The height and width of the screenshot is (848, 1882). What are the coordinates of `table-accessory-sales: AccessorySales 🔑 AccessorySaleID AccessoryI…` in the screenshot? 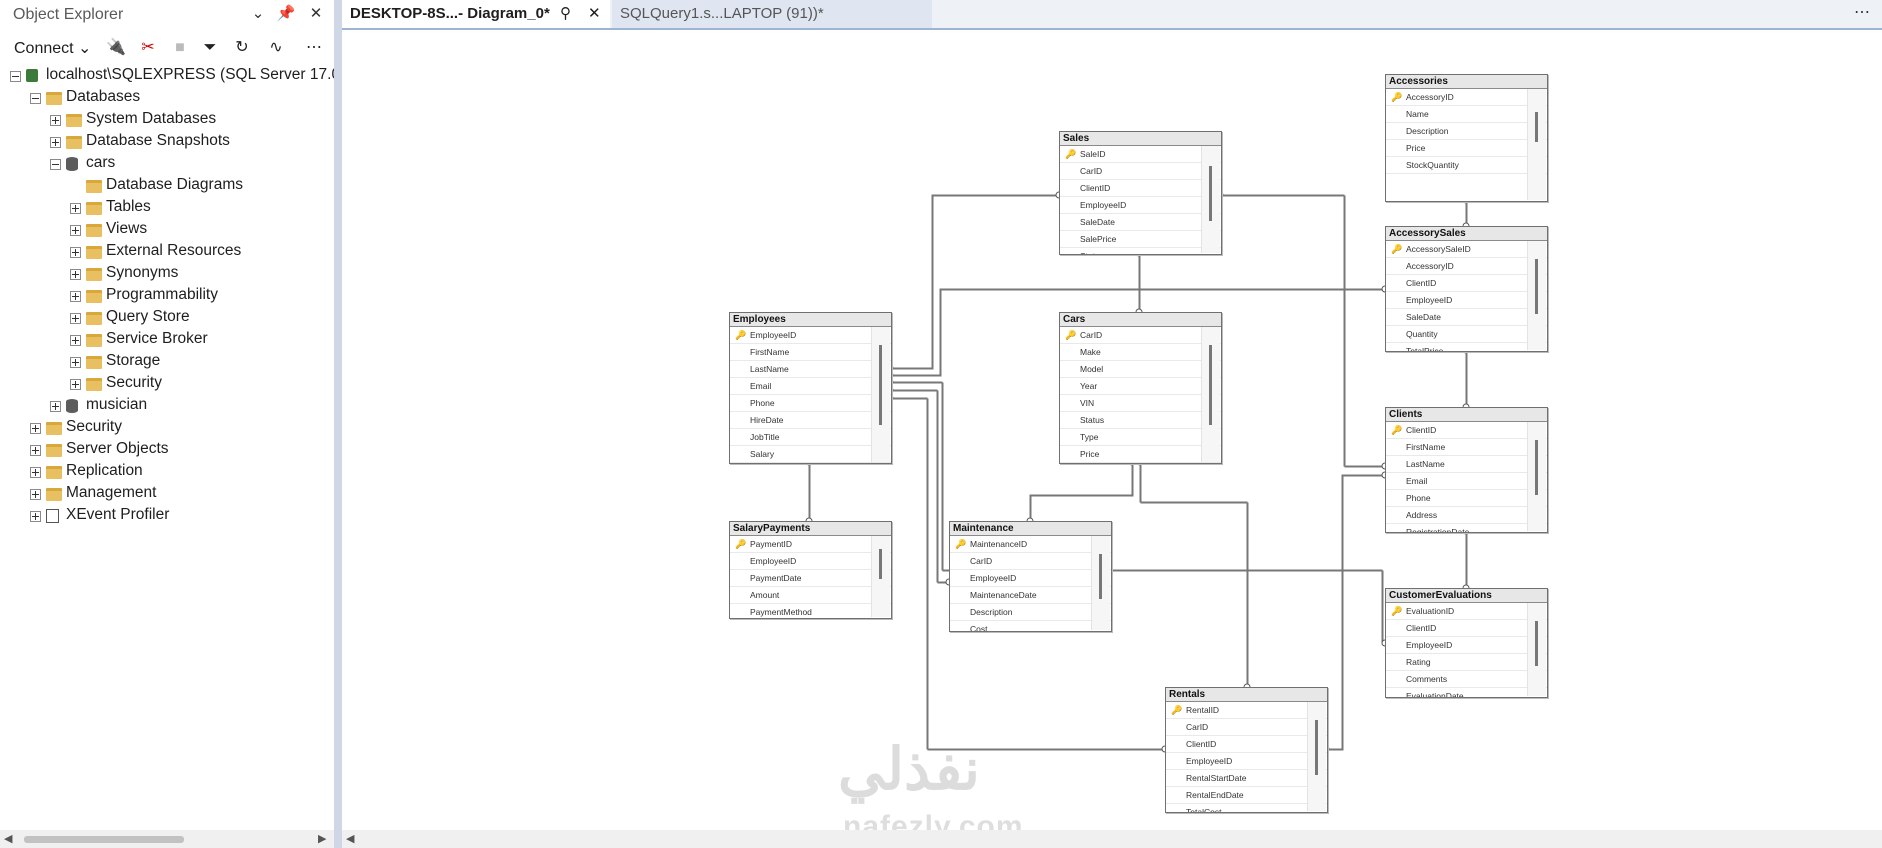 It's located at (1466, 289).